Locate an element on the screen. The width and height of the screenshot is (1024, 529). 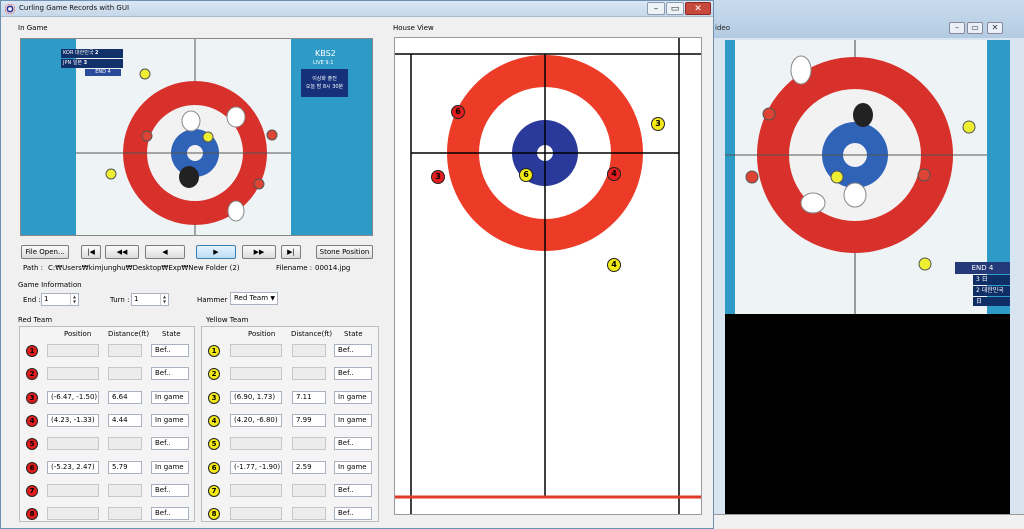
distance-field: 4.44 is located at coordinates (125, 420).